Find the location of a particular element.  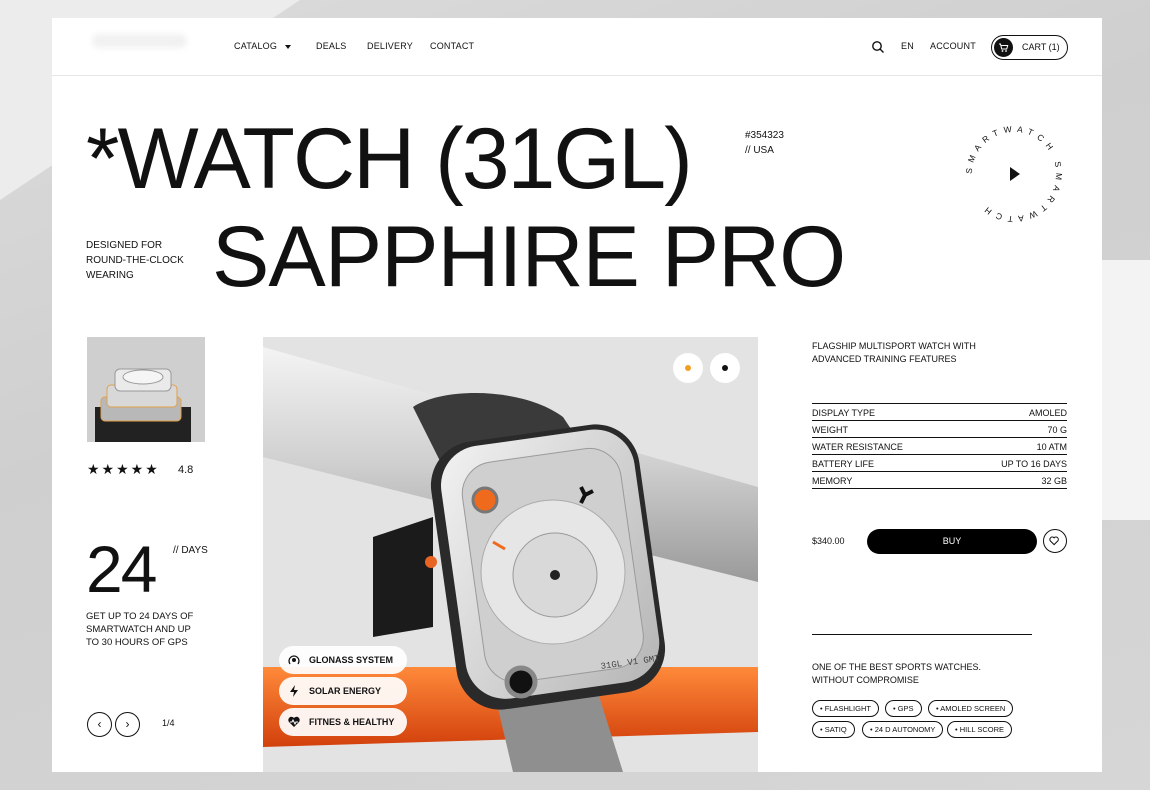

product-sku: #354323 // USA is located at coordinates (764, 143).